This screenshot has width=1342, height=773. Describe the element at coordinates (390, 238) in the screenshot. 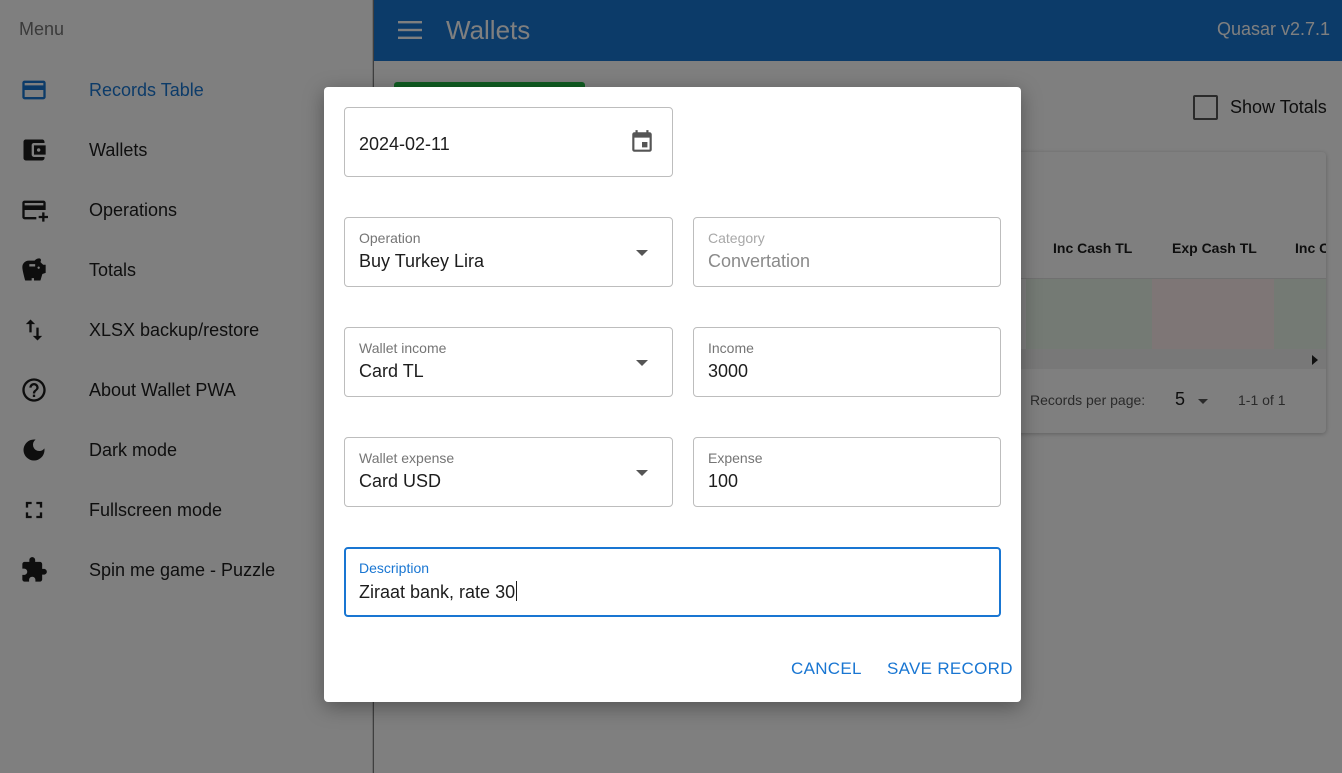

I see `operation-label: Operation` at that location.